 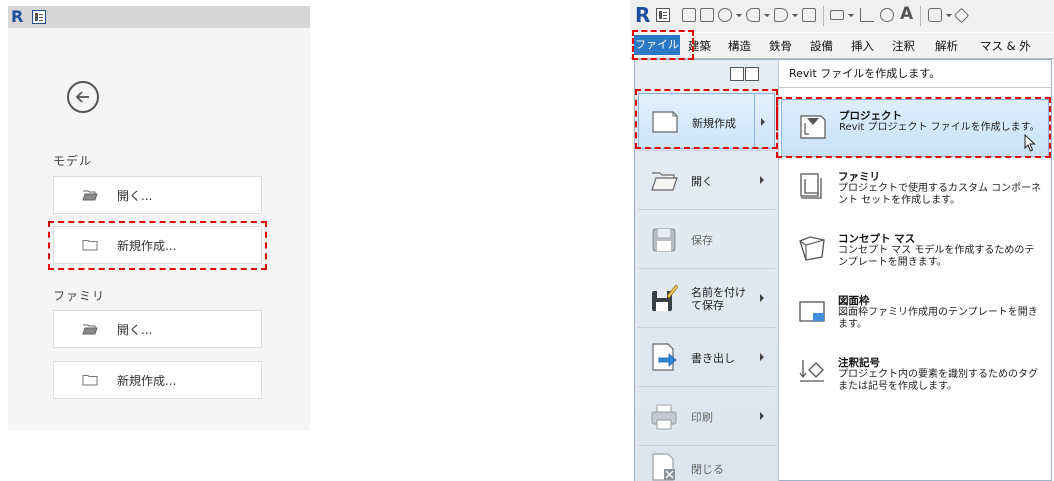 What do you see at coordinates (79, 296) in the screenshot?
I see `section-label-family: ファミリ` at bounding box center [79, 296].